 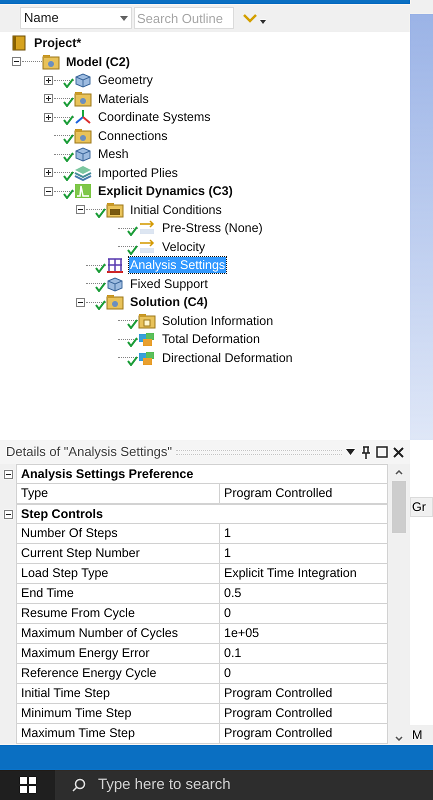 What do you see at coordinates (382, 452) in the screenshot?
I see `maximize-icon` at bounding box center [382, 452].